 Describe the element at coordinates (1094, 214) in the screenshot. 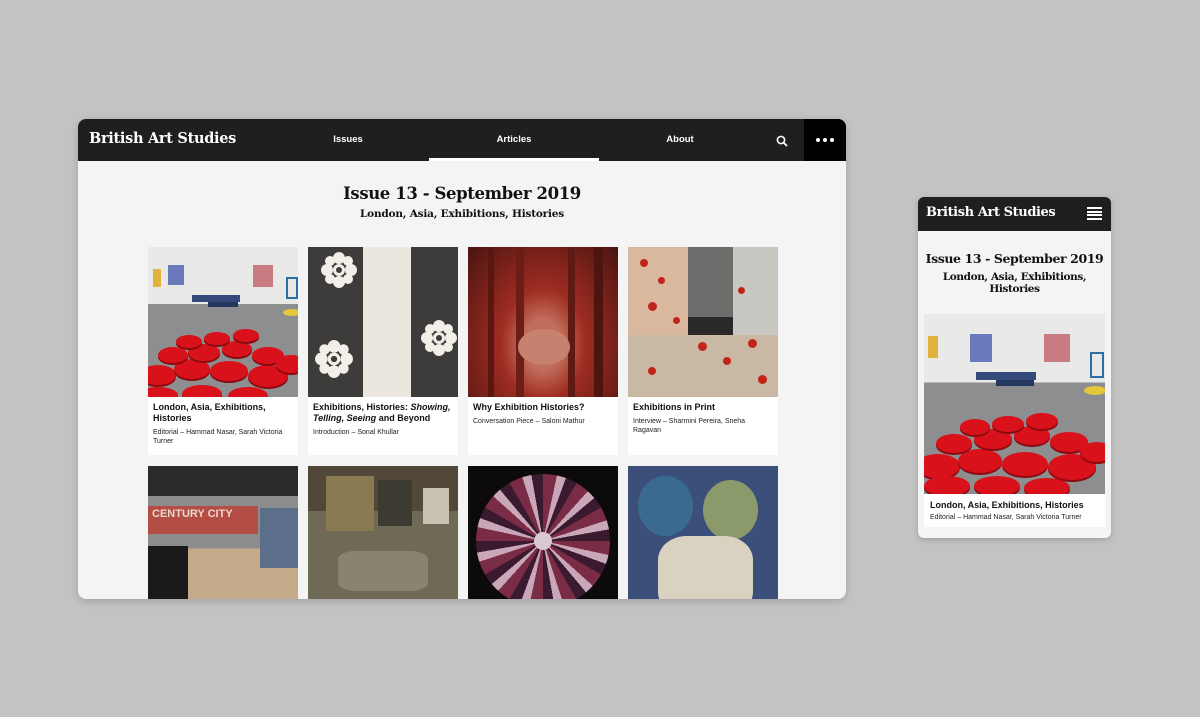

I see `hamburger-menu-icon` at that location.